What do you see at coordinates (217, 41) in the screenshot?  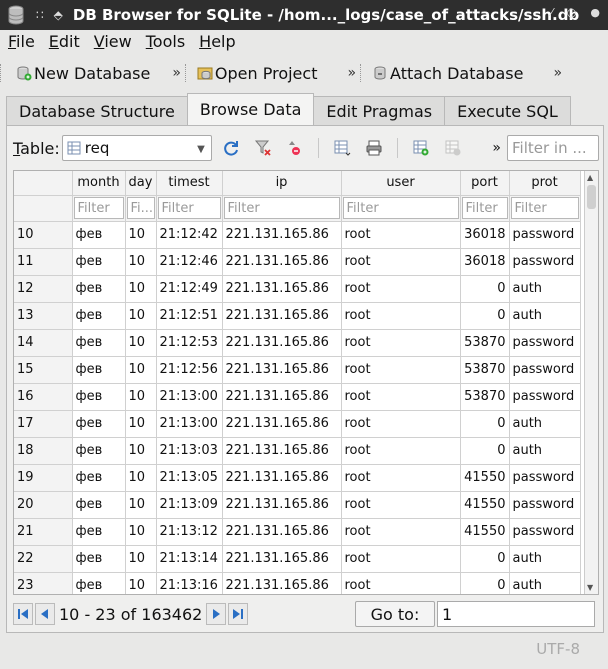 I see `menu-help: Help` at bounding box center [217, 41].